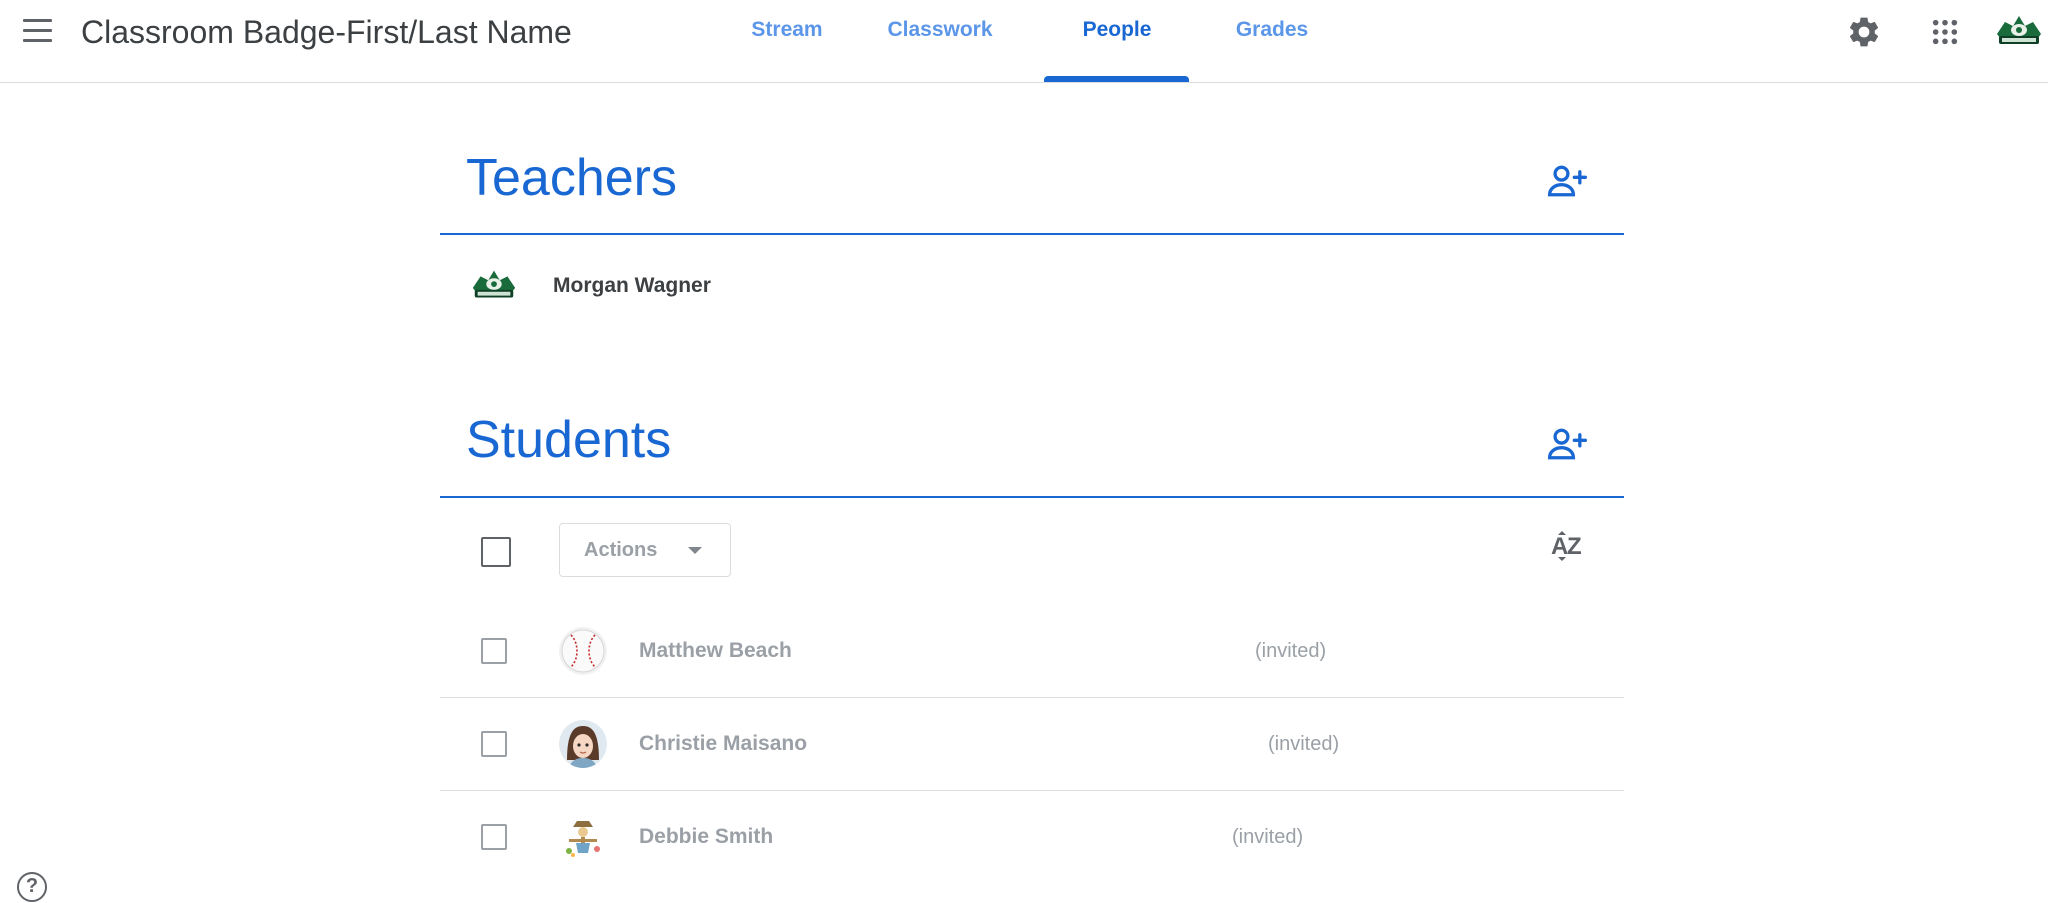 The height and width of the screenshot is (903, 2048). What do you see at coordinates (583, 744) in the screenshot?
I see `cartoon-girl-avatar` at bounding box center [583, 744].